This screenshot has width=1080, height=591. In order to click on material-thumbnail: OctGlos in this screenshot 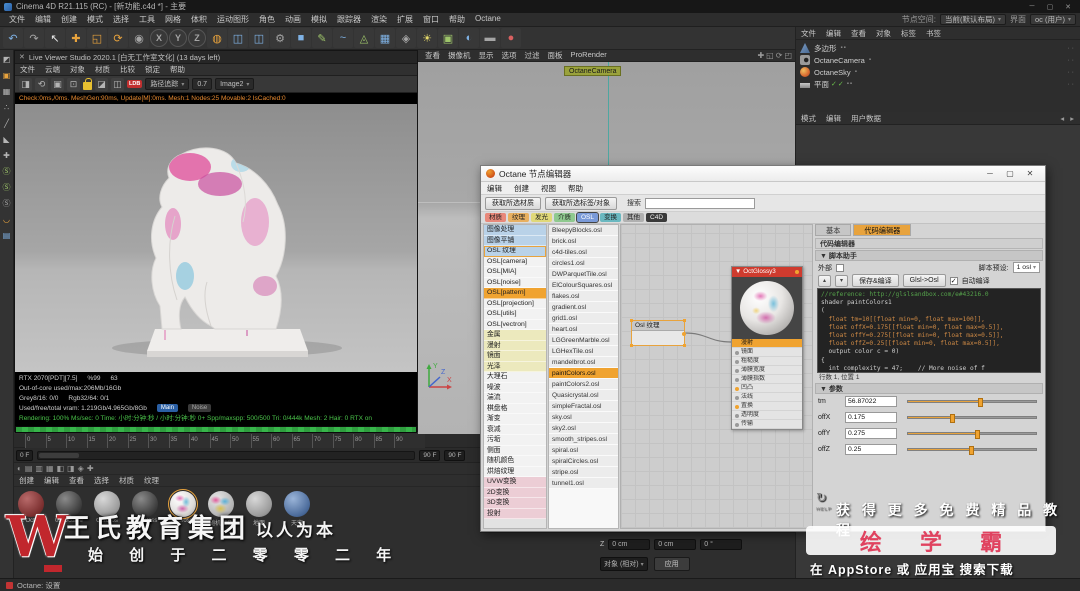, I will do `click(107, 509)`.